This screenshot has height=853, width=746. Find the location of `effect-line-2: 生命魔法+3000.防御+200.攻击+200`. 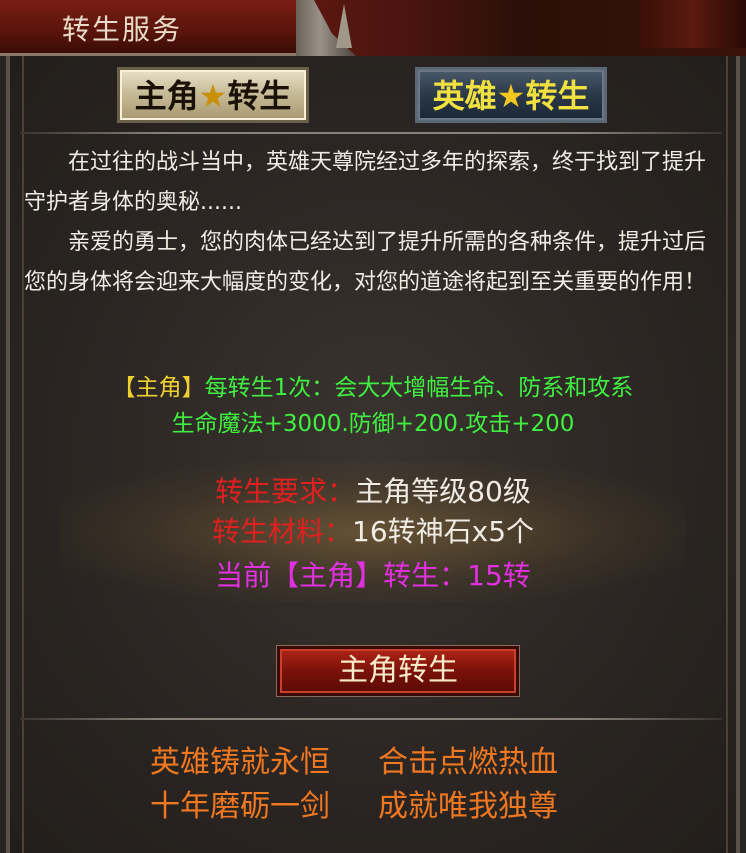

effect-line-2: 生命魔法+3000.防御+200.攻击+200 is located at coordinates (373, 424).